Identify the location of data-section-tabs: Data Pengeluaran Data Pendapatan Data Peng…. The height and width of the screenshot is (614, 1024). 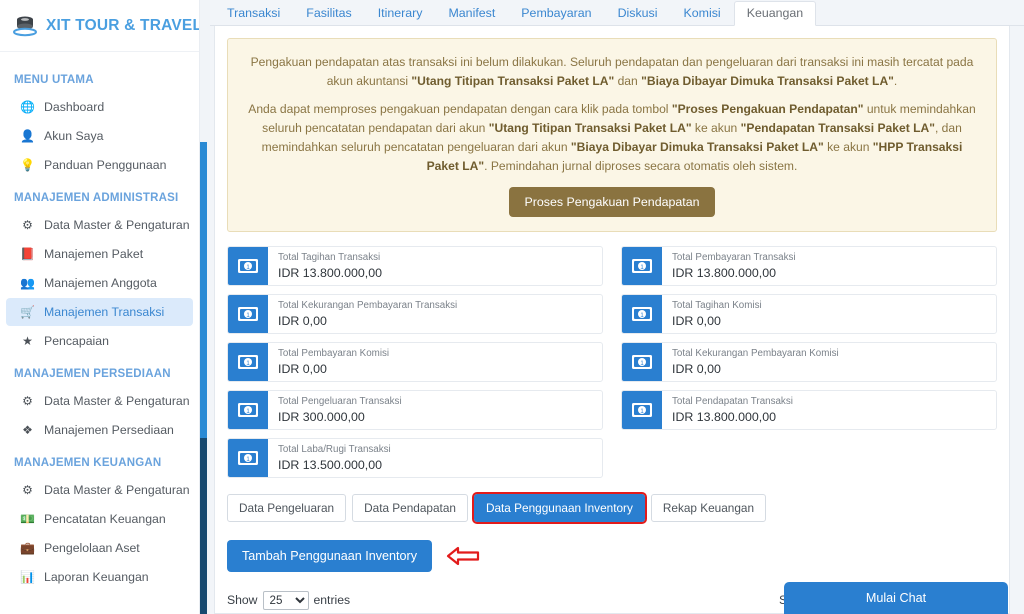
(612, 508).